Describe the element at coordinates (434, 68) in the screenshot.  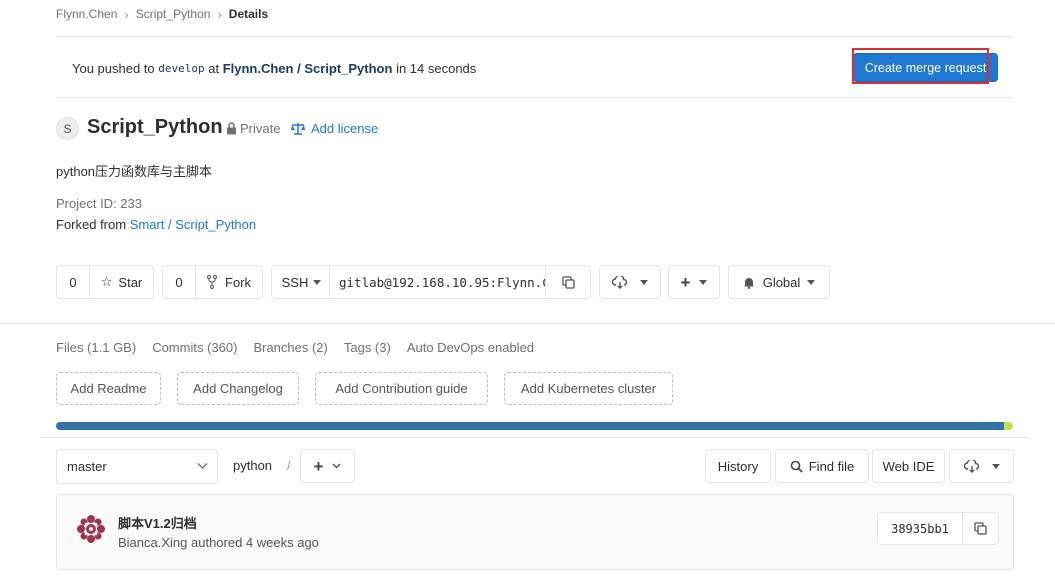
I see `push-banner-suffix: in 14 seconds` at that location.